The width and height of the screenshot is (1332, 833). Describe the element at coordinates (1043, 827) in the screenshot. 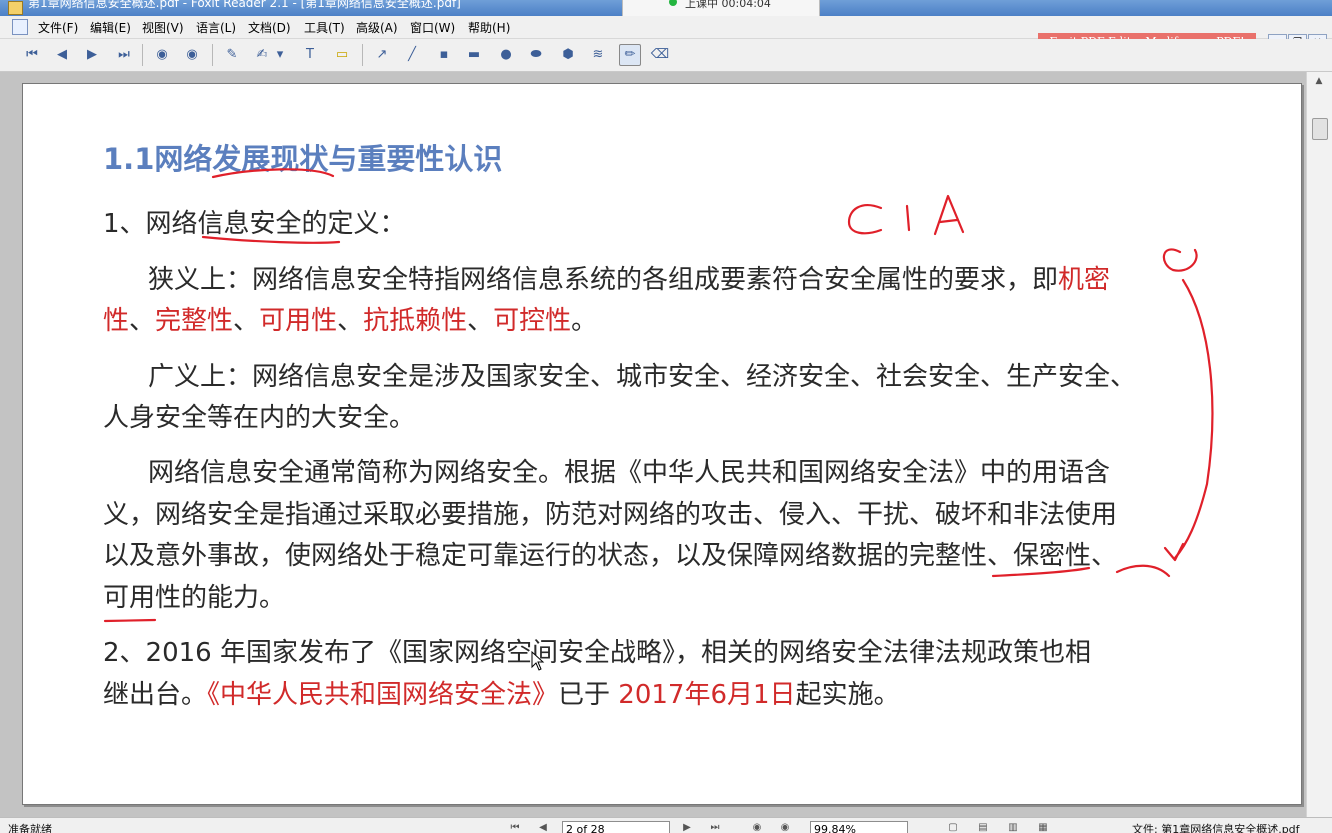

I see `continuous-facing-view-icon: ▦` at that location.